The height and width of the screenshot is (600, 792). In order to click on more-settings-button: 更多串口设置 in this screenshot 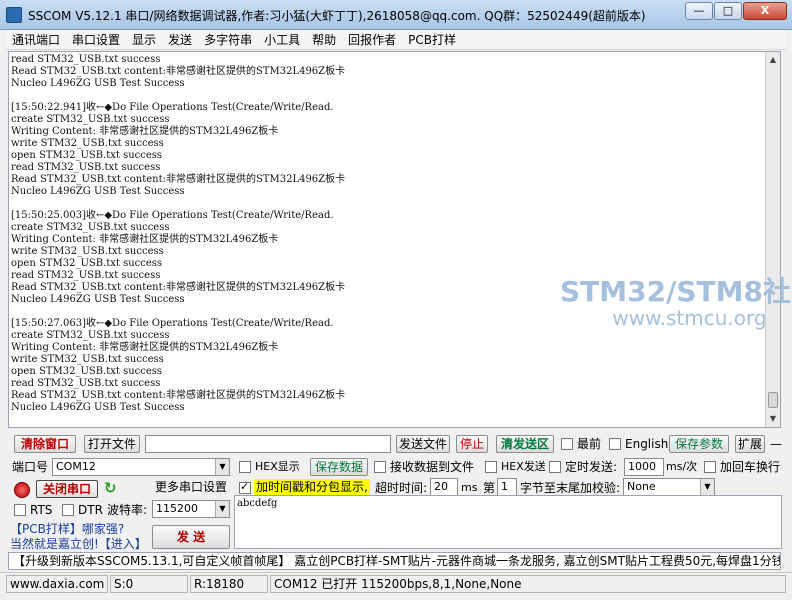, I will do `click(191, 488)`.